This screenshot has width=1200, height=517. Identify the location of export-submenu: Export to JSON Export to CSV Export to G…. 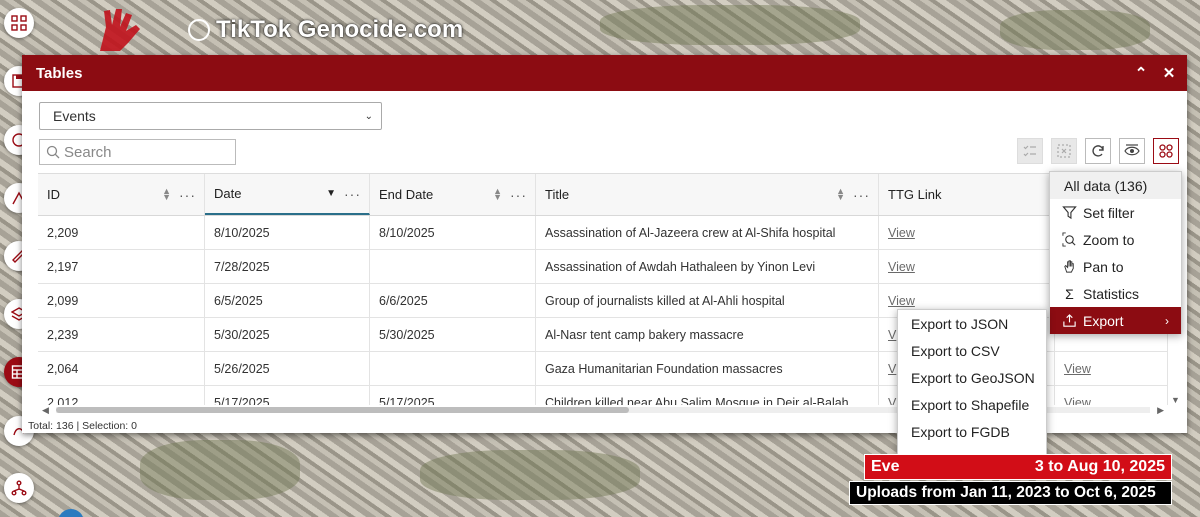
(972, 392).